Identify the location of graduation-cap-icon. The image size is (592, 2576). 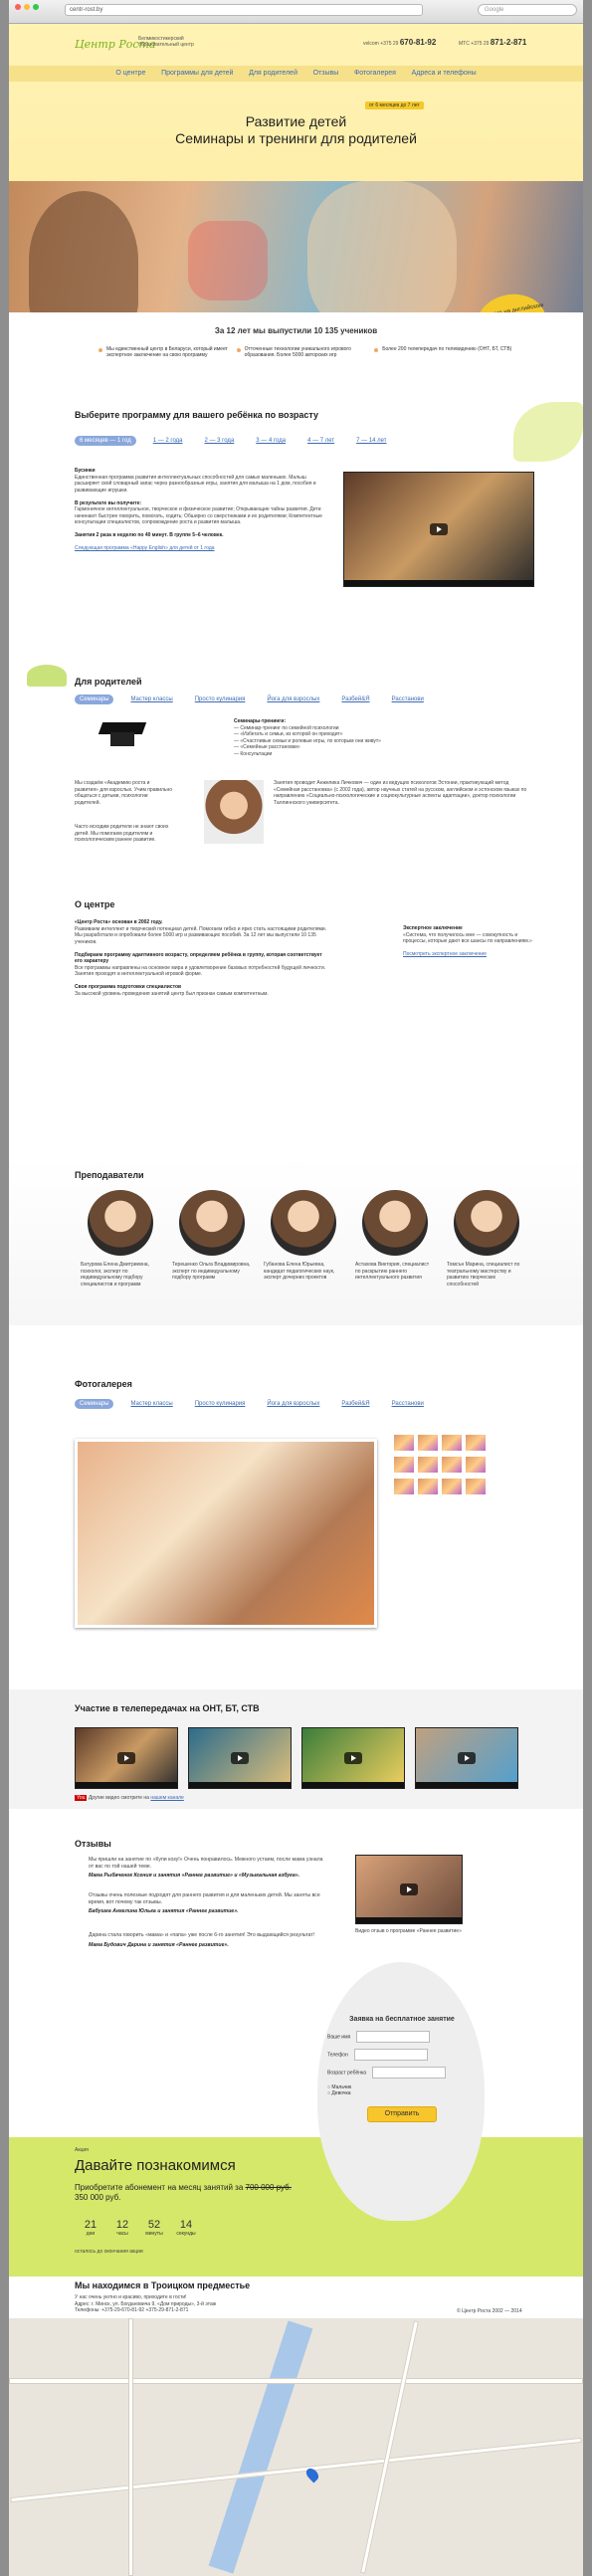
(122, 736).